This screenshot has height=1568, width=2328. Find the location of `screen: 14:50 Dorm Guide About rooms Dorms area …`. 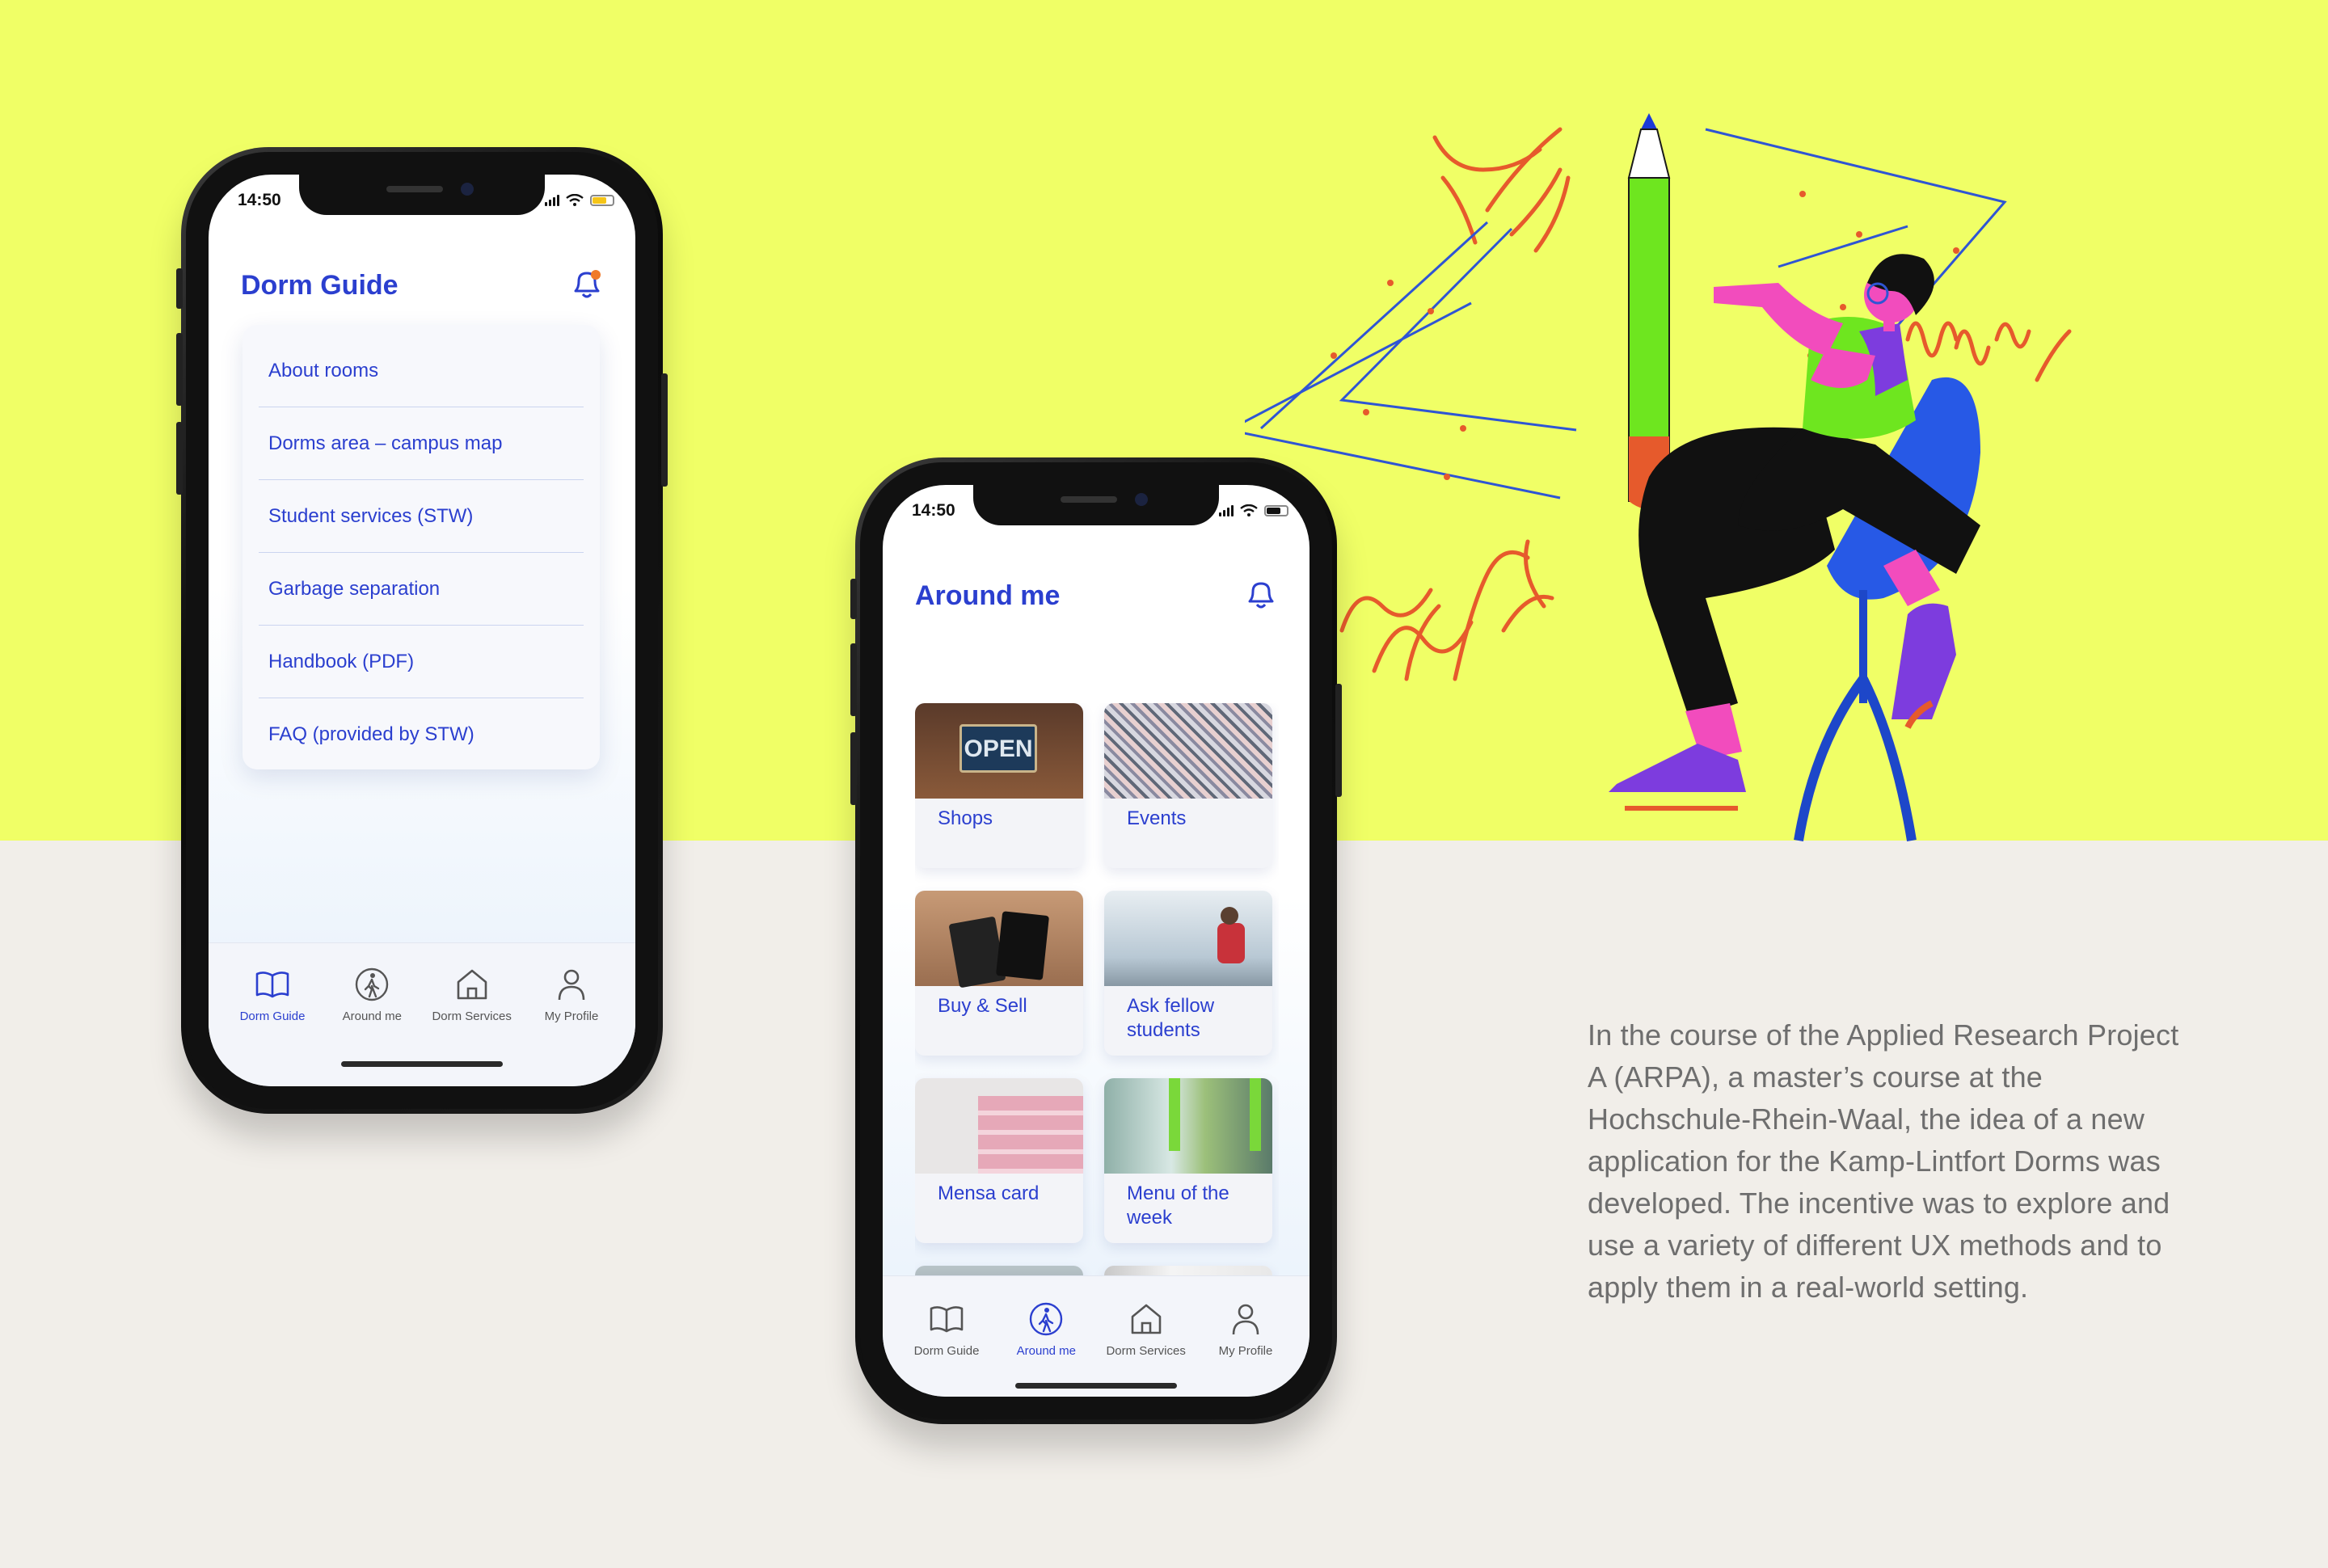

screen: 14:50 Dorm Guide About rooms Dorms area … is located at coordinates (422, 630).